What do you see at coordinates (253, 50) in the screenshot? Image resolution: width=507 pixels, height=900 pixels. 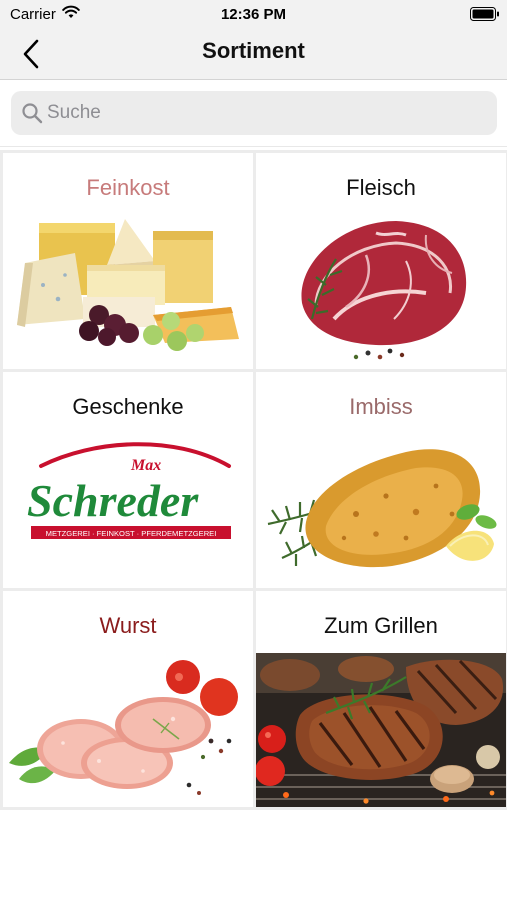 I see `page-title: Sortiment` at bounding box center [253, 50].